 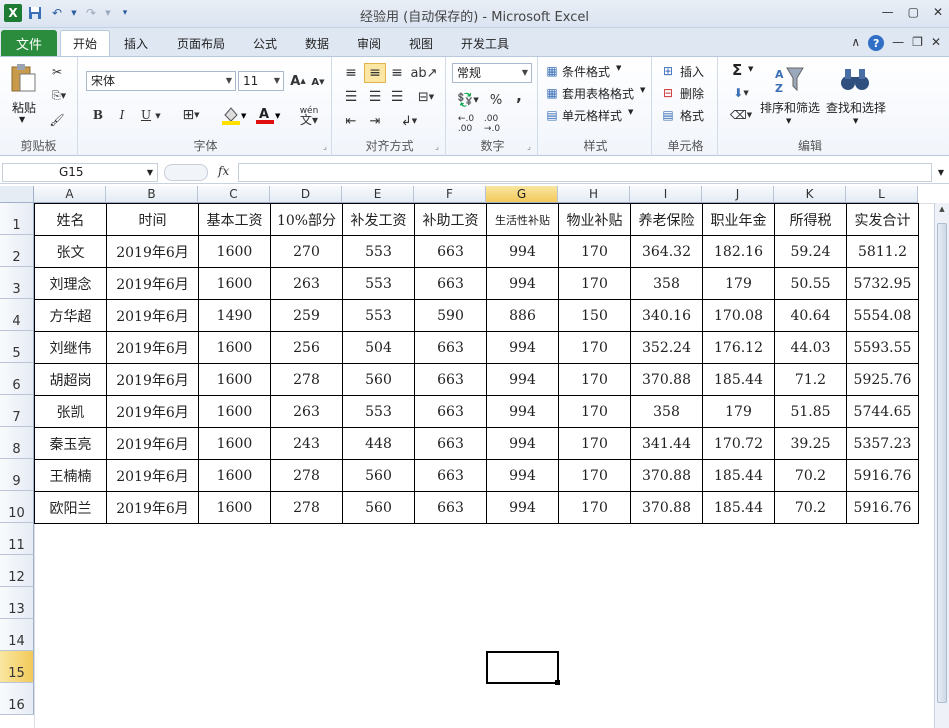 I want to click on sort-filter-button: 排序和筛选, so click(x=790, y=107).